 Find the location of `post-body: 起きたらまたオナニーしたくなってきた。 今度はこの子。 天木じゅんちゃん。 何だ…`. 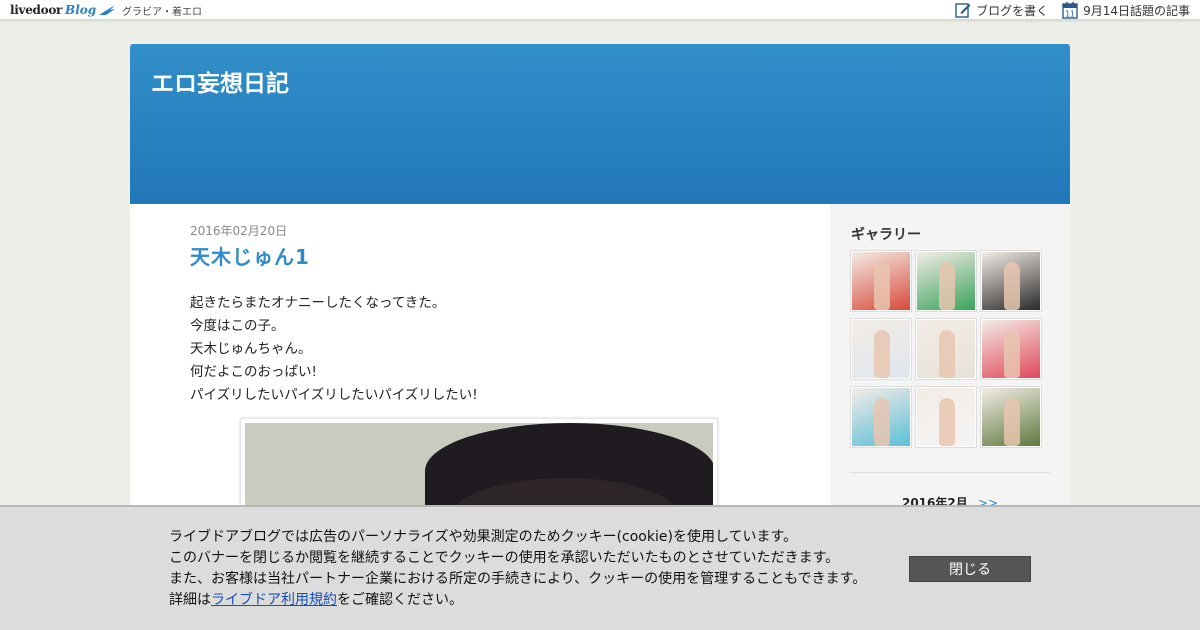

post-body: 起きたらまたオナニーしたくなってきた。 今度はこの子。 天木じゅんちゃん。 何だ… is located at coordinates (480, 349).